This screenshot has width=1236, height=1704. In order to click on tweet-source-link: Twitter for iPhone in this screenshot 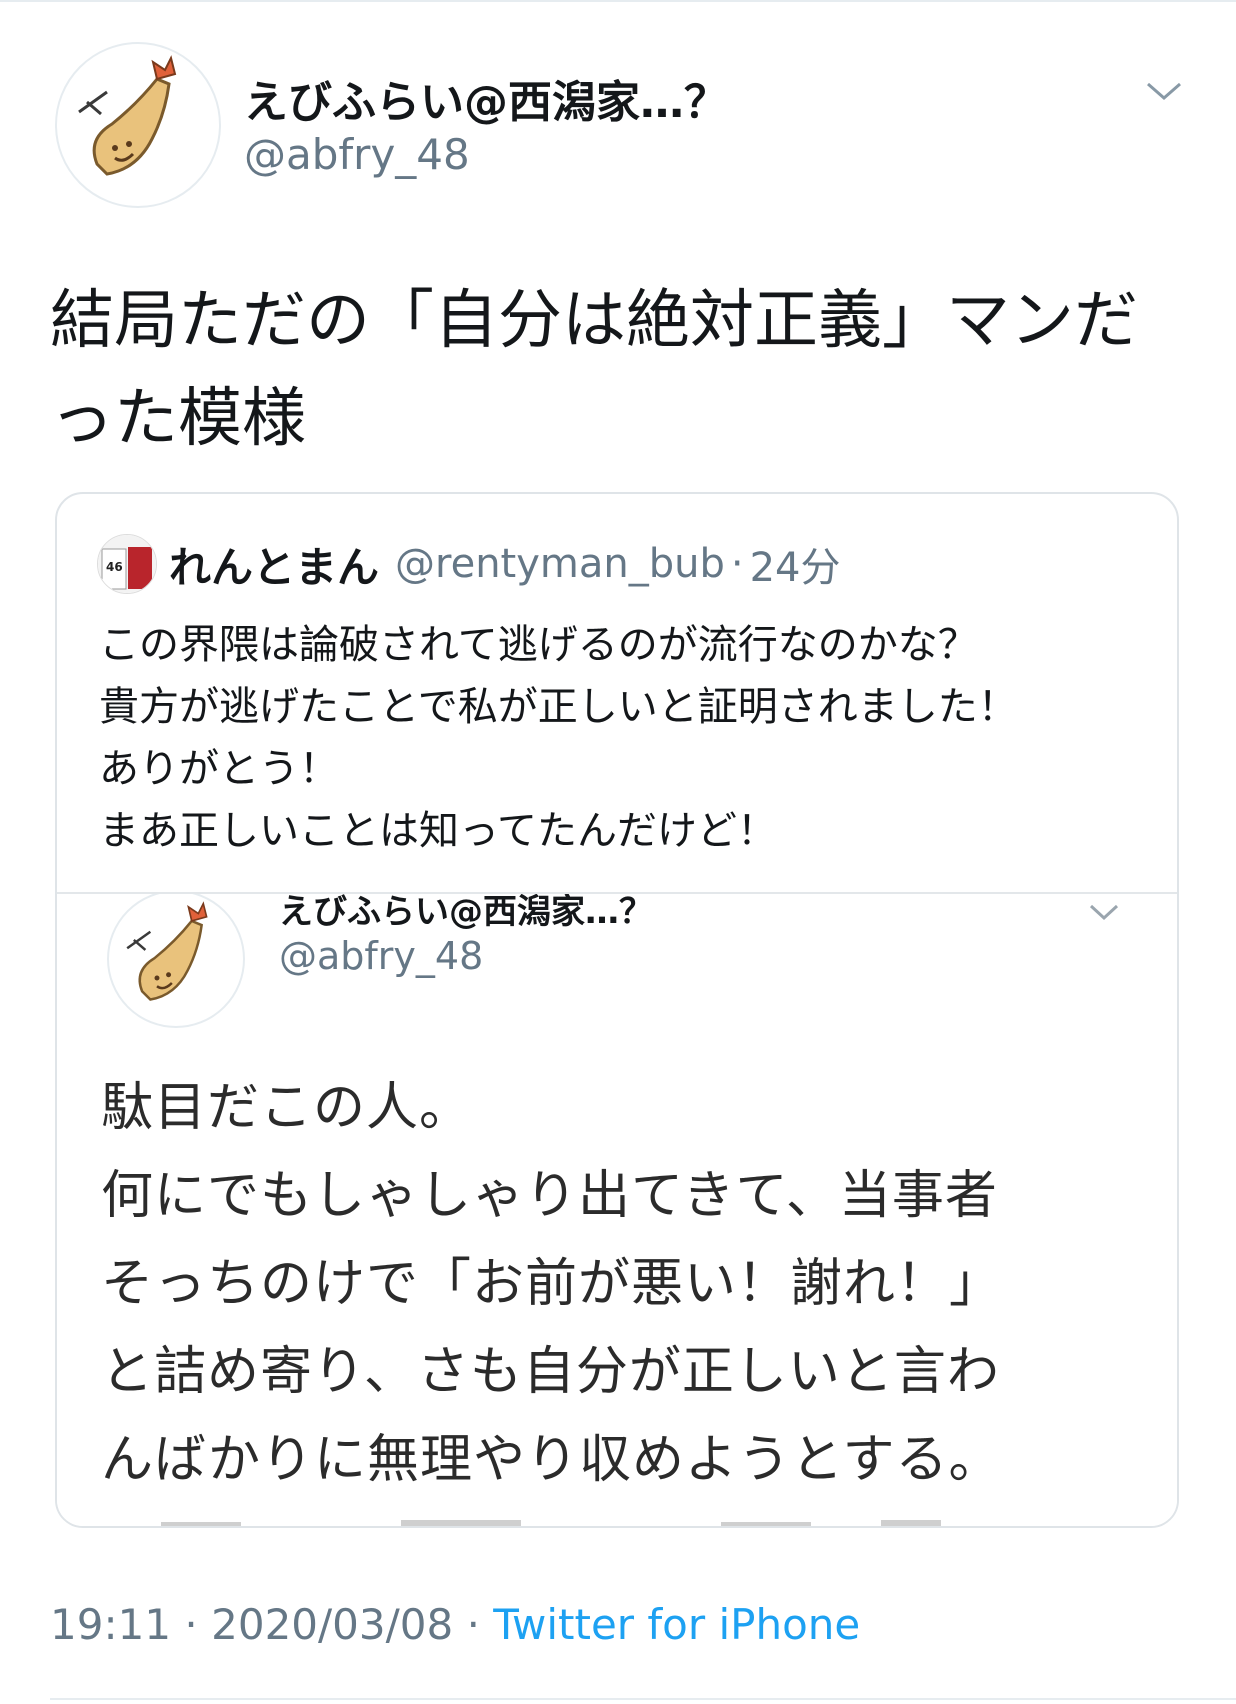, I will do `click(676, 1624)`.